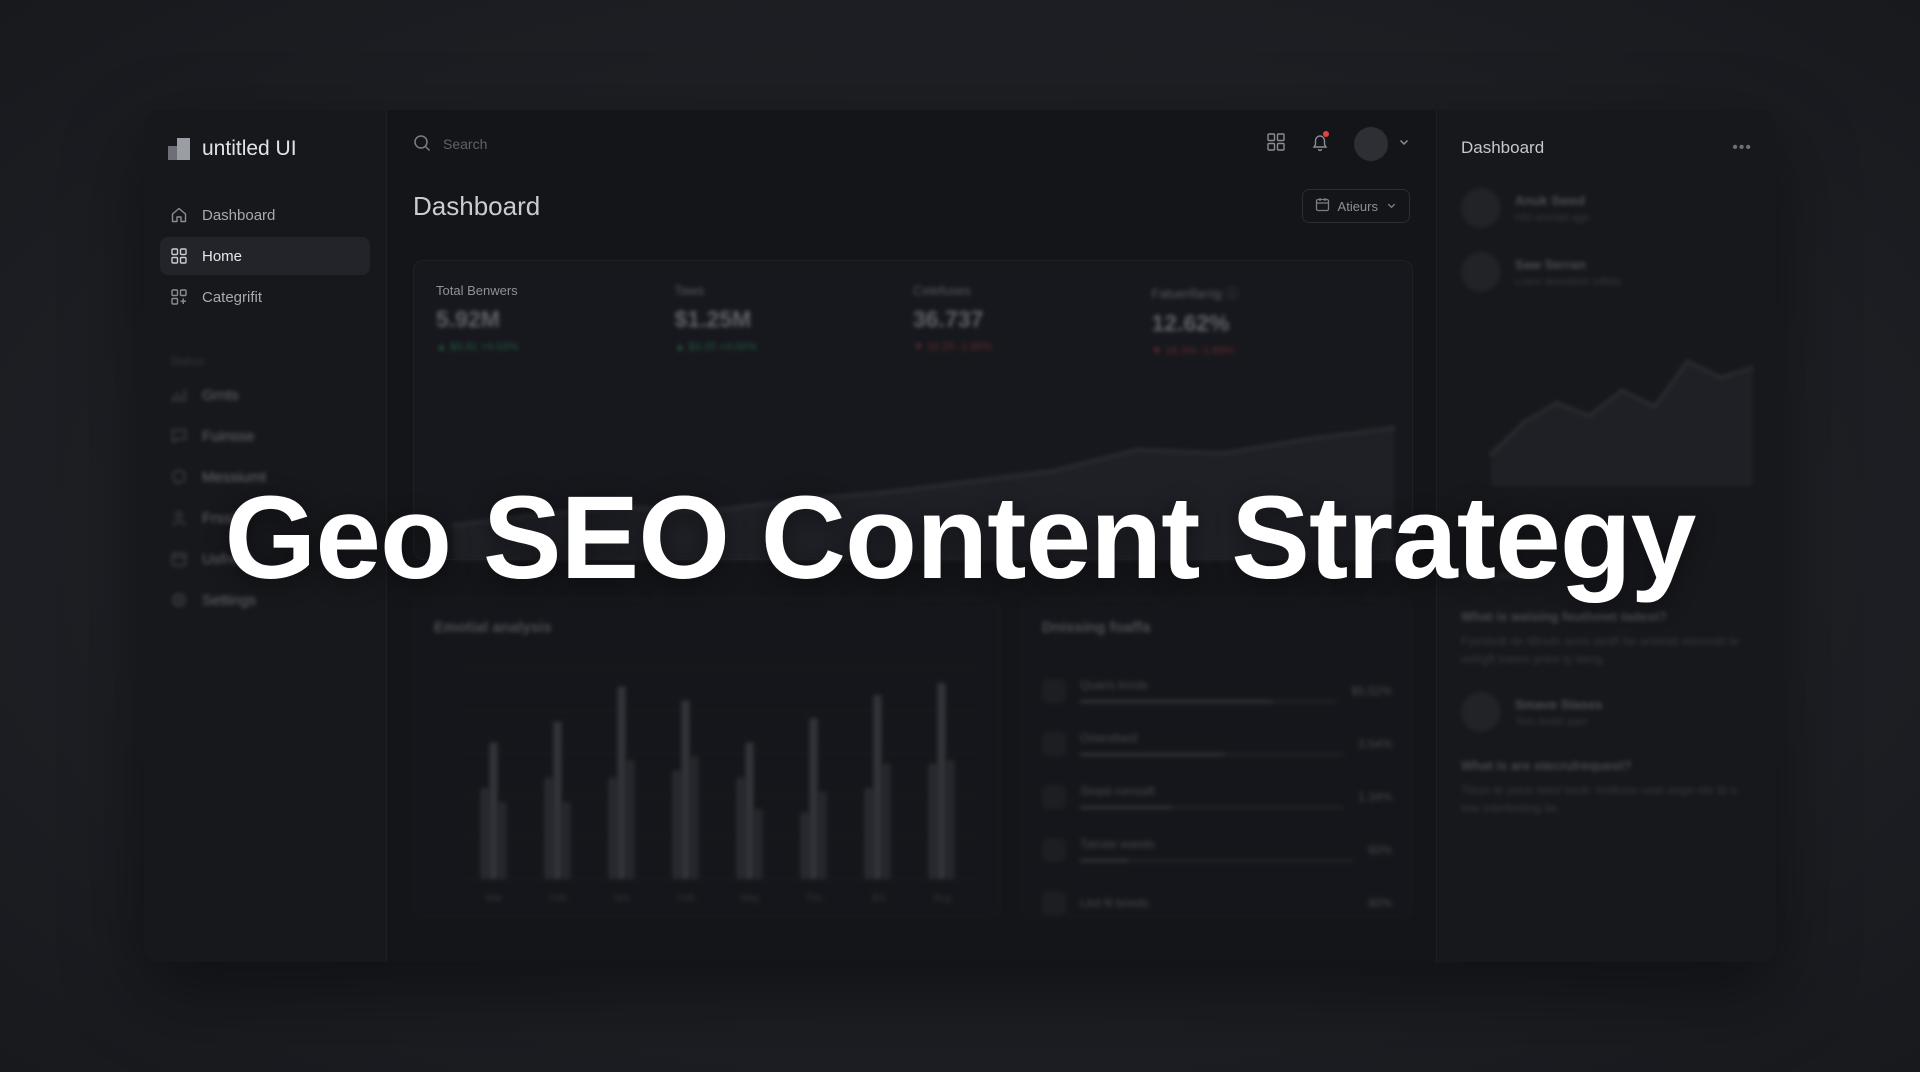 The image size is (1920, 1072). What do you see at coordinates (179, 215) in the screenshot?
I see `home-icon` at bounding box center [179, 215].